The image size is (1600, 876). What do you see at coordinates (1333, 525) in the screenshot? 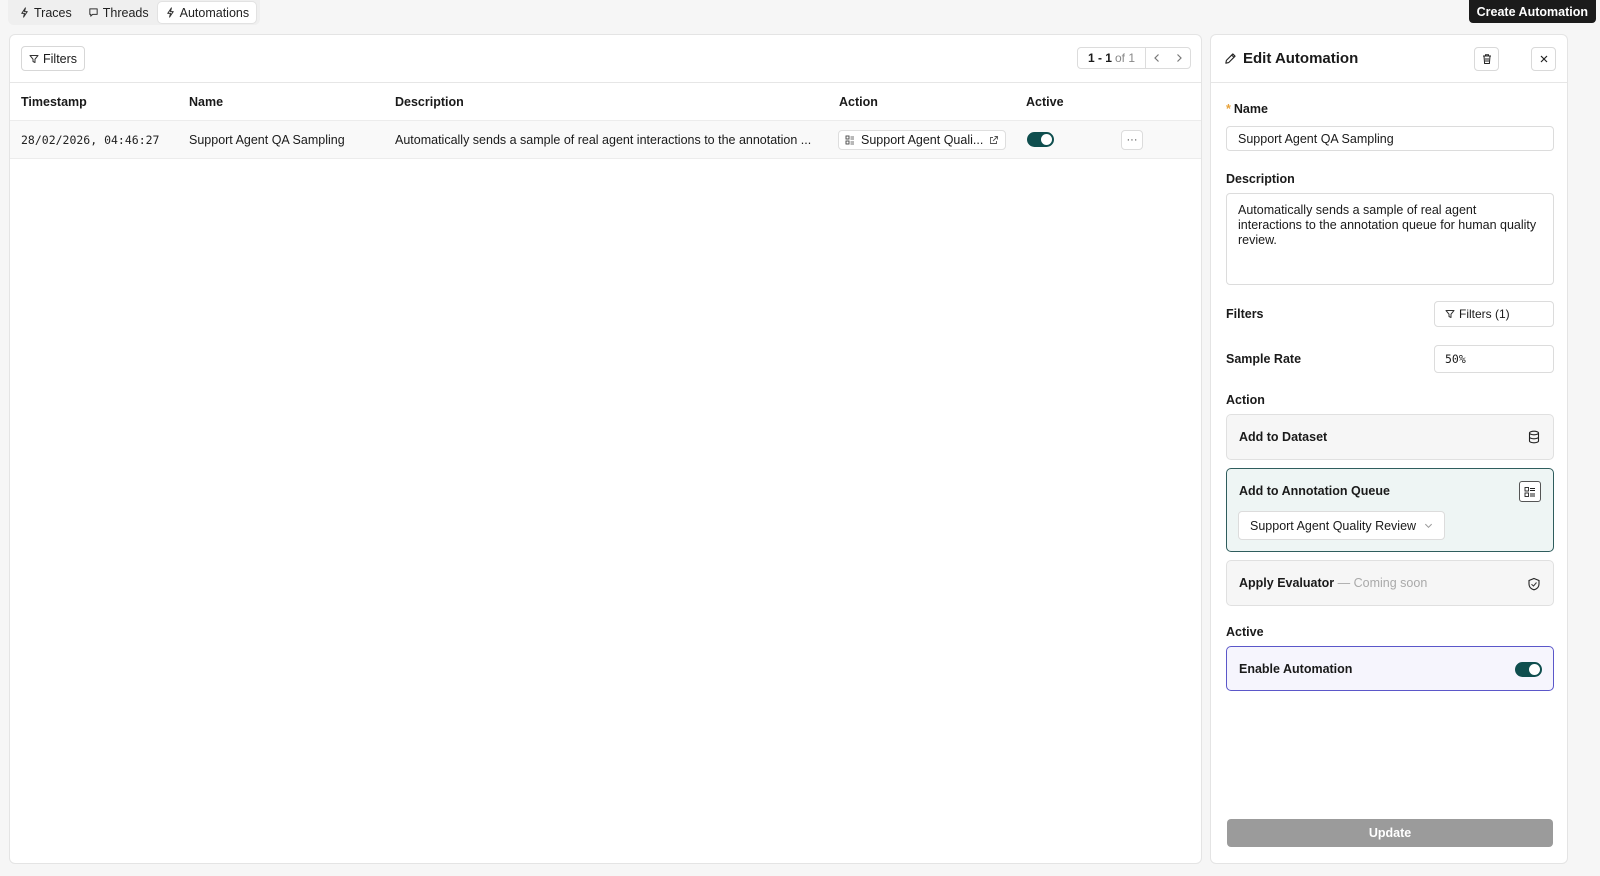
I see `annotation-queue-select-value: Support Agent Quality Review` at bounding box center [1333, 525].